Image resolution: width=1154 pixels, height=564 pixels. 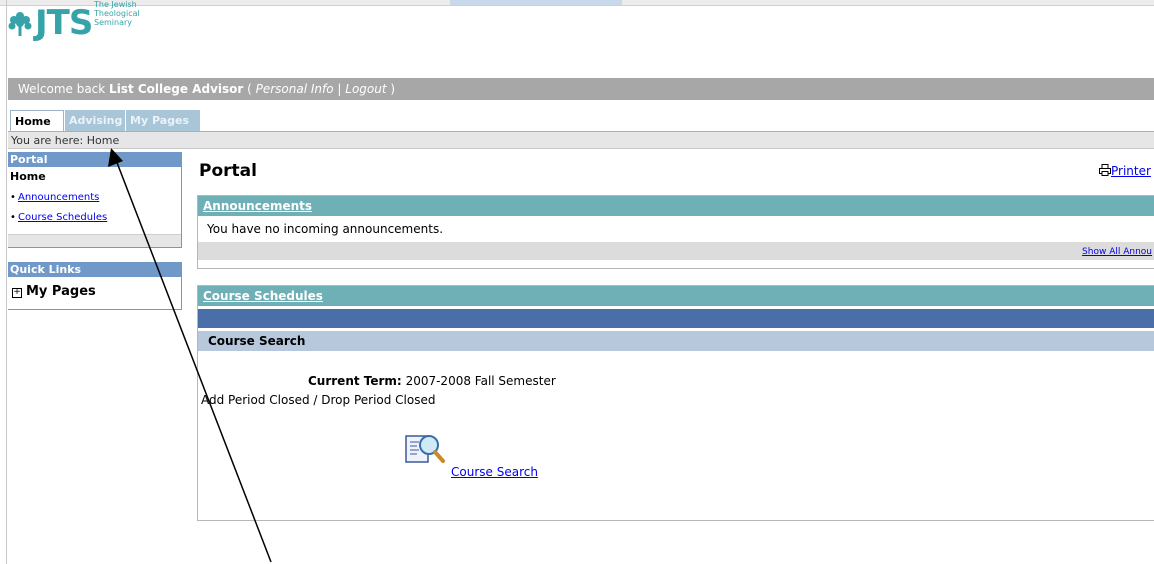 What do you see at coordinates (494, 472) in the screenshot?
I see `course-search-link: Course Search` at bounding box center [494, 472].